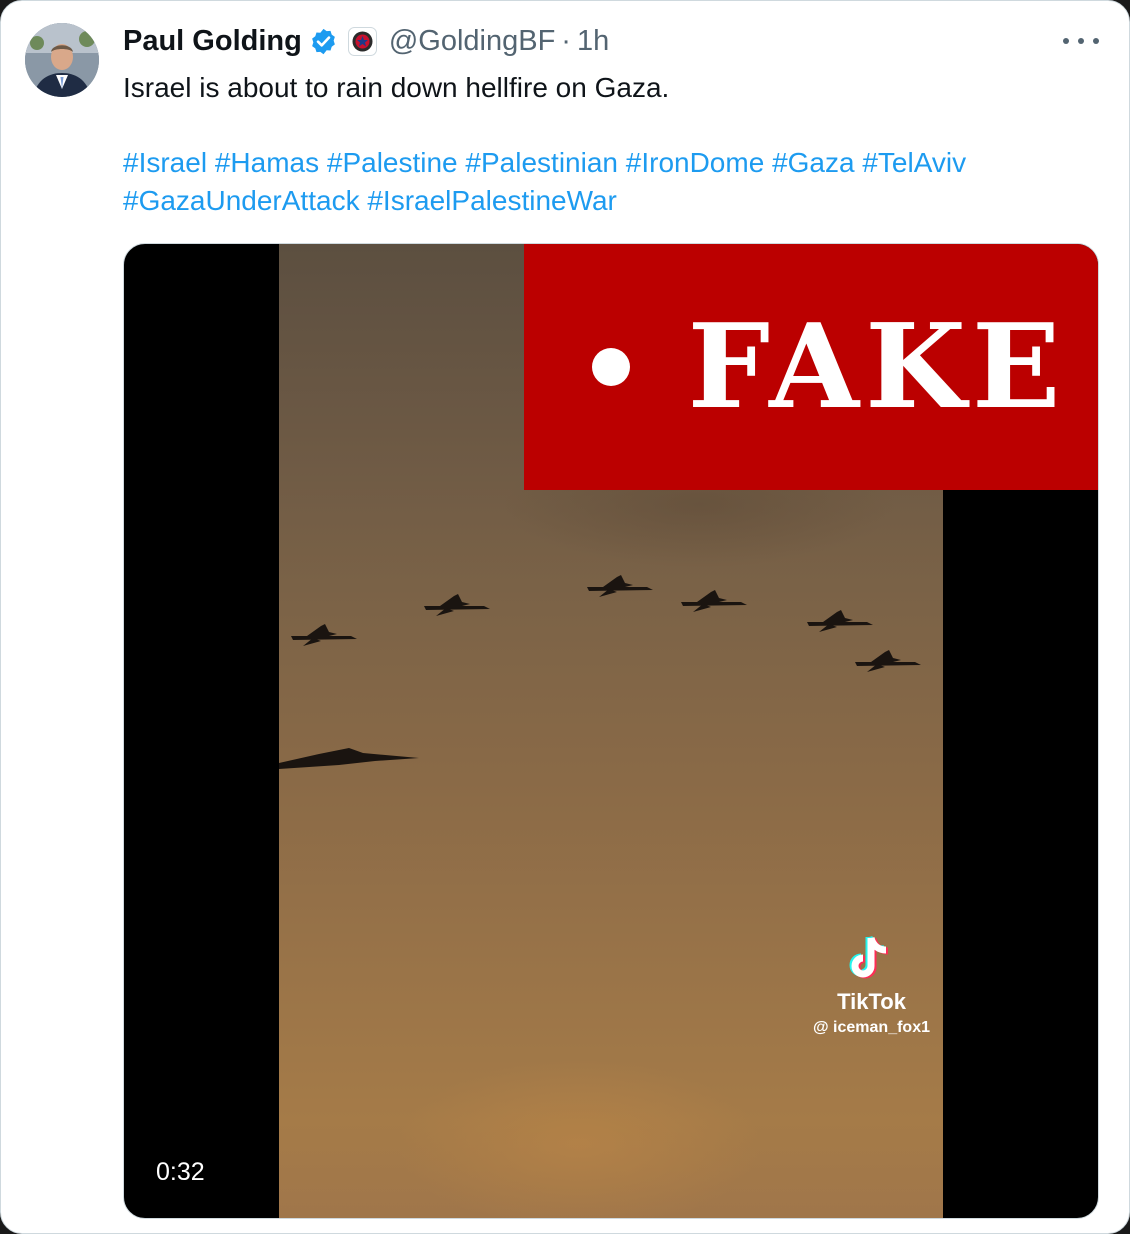 Image resolution: width=1130 pixels, height=1234 pixels. I want to click on hashtag-link: #Hamas, so click(267, 162).